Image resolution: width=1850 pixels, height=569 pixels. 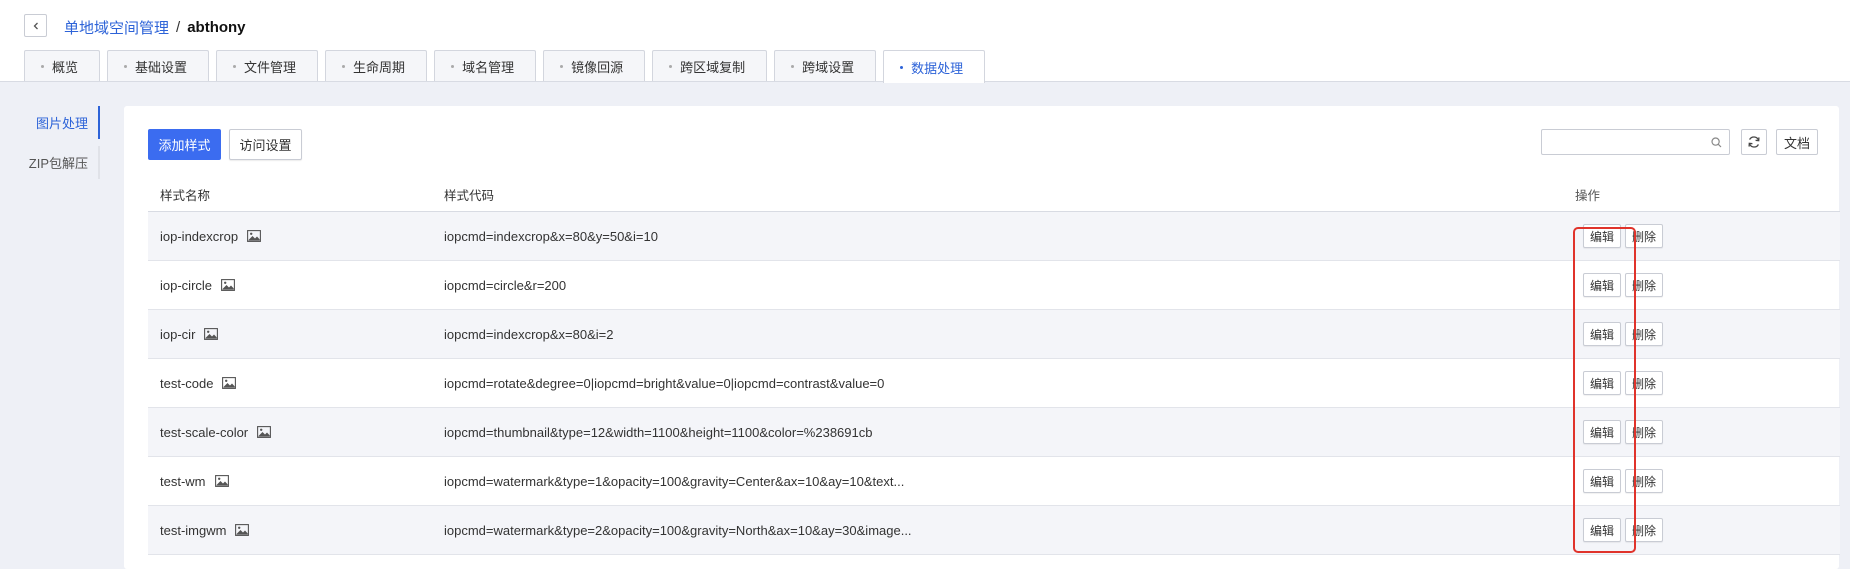 I want to click on tab-mirror-origin: 镜像回源, so click(x=594, y=65).